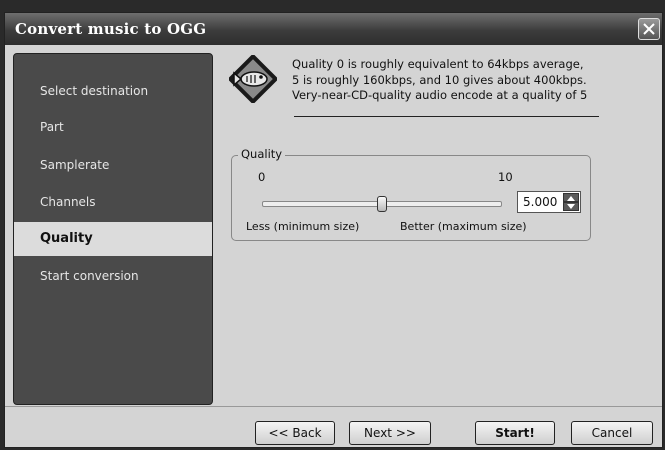  I want to click on spin-buttons, so click(571, 202).